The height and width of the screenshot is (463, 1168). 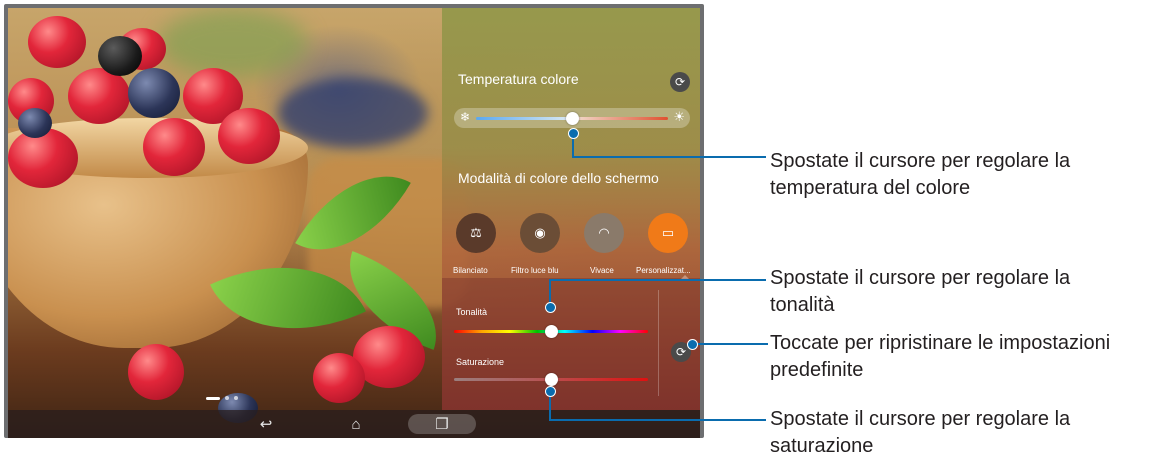 I want to click on snowflake-icon: ❄, so click(x=465, y=117).